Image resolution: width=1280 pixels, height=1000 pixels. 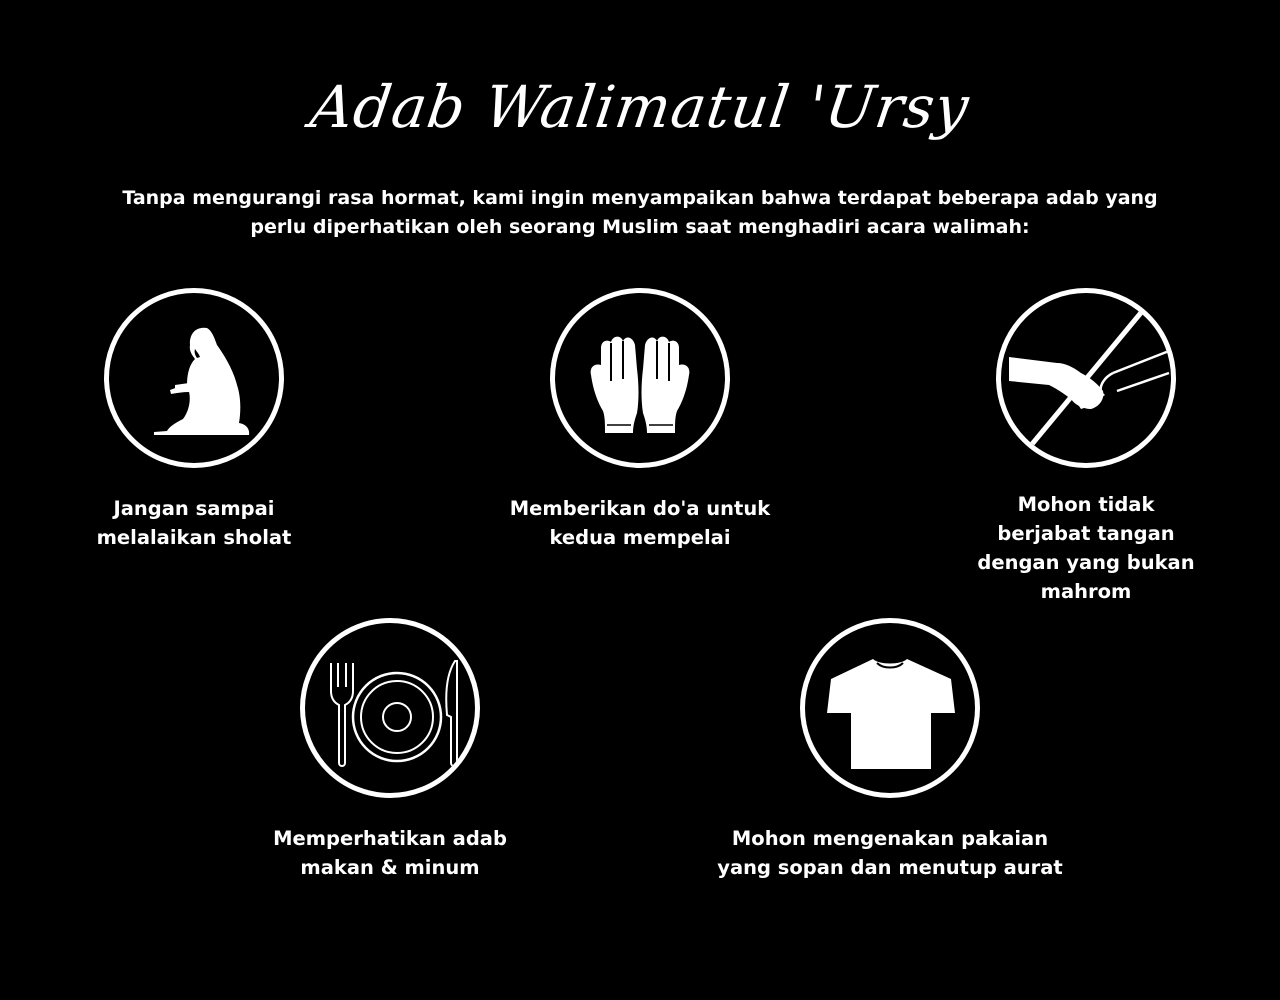 I want to click on no-handshake-icon, so click(x=1089, y=379).